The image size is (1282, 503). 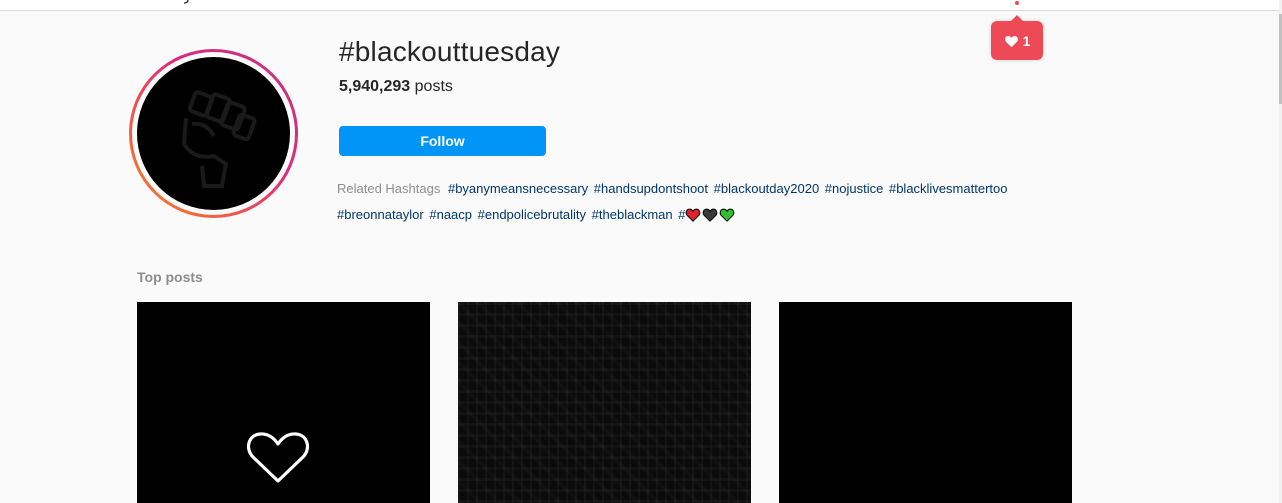 I want to click on related-hashtag-emoji-link: #, so click(x=707, y=214).